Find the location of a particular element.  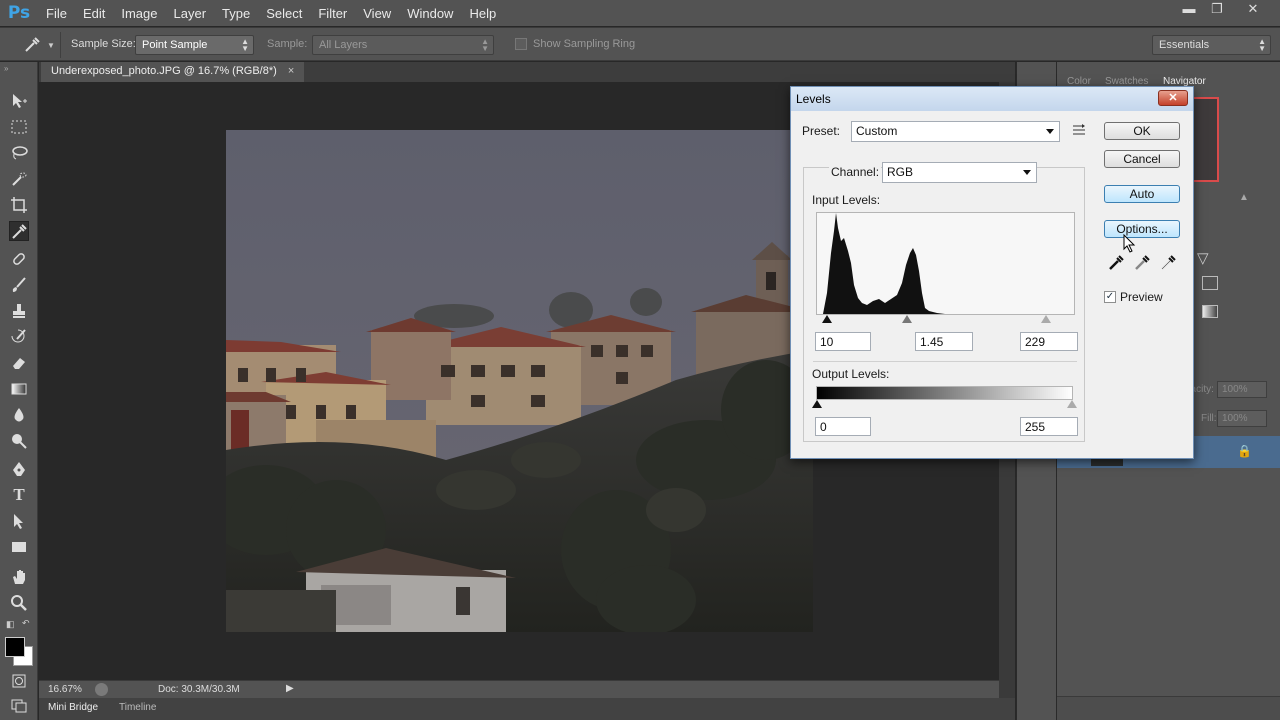

gray-point-eyedropper-icon is located at coordinates (1142, 264).